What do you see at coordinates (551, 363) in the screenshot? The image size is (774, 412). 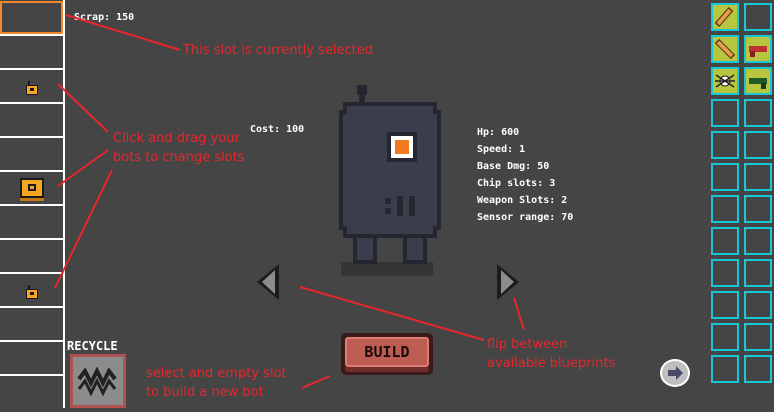 I see `annotation-flip-line2: available blueprints` at bounding box center [551, 363].